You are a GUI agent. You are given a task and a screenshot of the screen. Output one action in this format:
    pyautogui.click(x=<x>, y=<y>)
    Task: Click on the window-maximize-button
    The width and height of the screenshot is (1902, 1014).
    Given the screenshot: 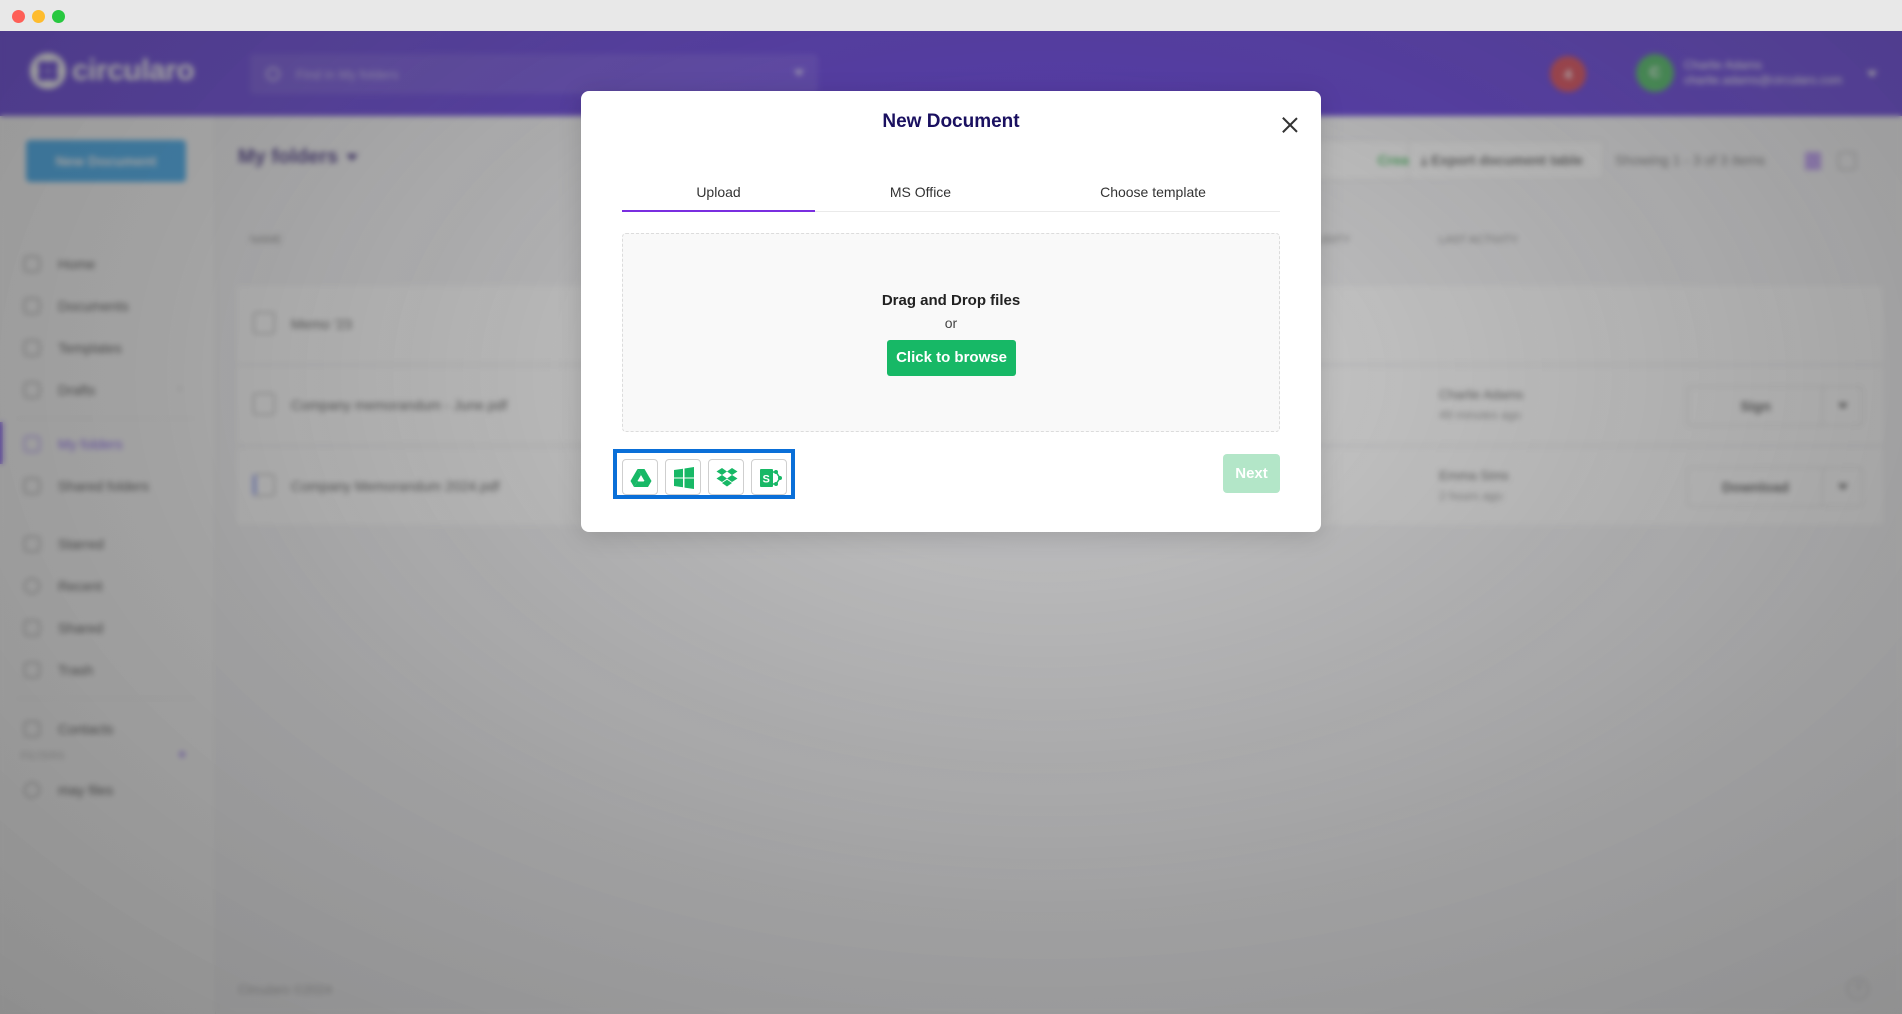 What is the action you would take?
    pyautogui.click(x=58, y=16)
    